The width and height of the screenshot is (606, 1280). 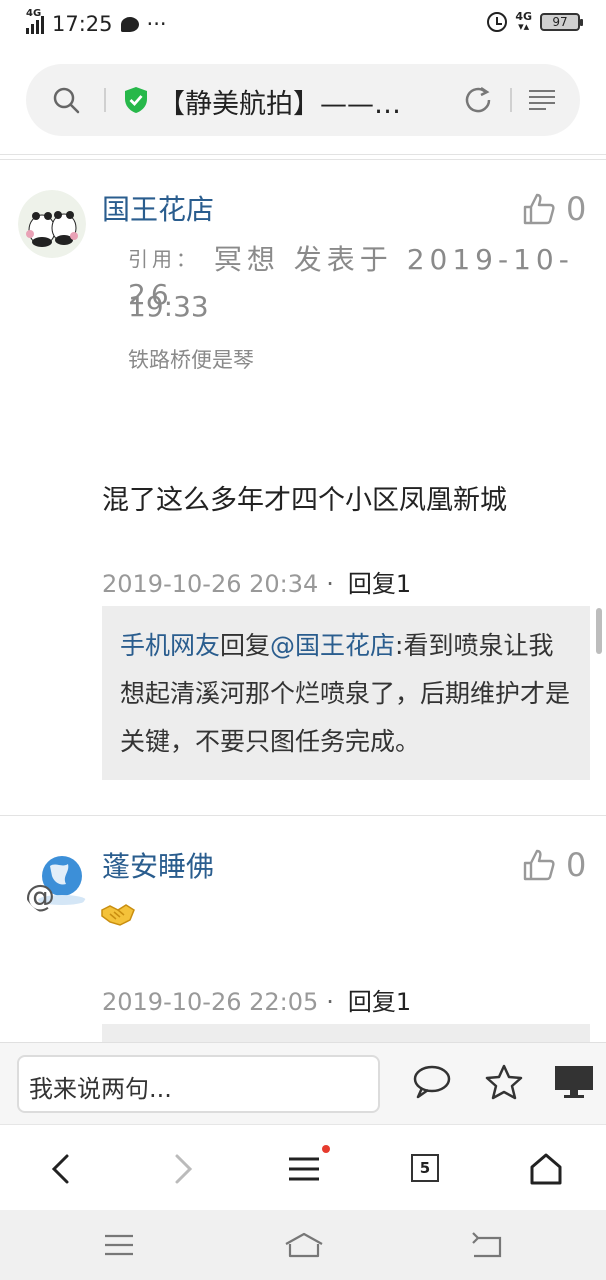 What do you see at coordinates (542, 100) in the screenshot?
I see `reader-menu-icon` at bounding box center [542, 100].